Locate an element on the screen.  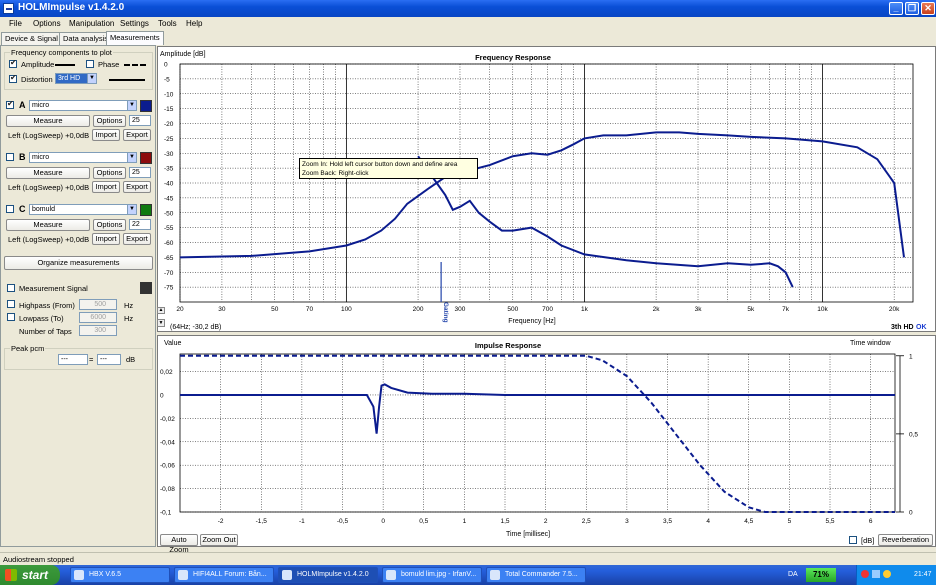
measurement-a-color-swatch is located at coordinates (146, 106).